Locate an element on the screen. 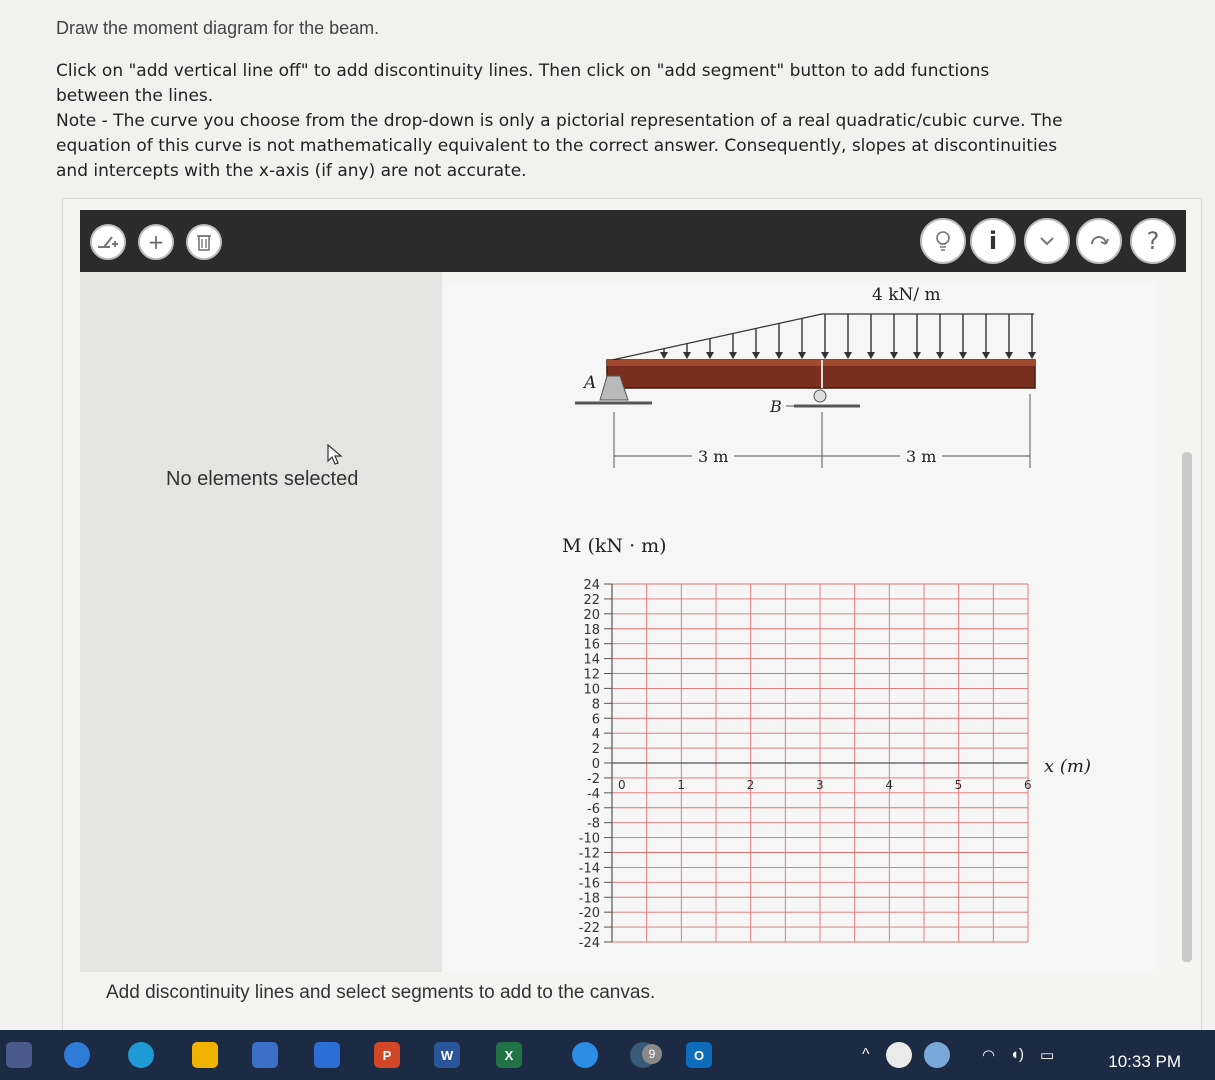 Image resolution: width=1215 pixels, height=1080 pixels. x-tick-label: 0 is located at coordinates (622, 785).